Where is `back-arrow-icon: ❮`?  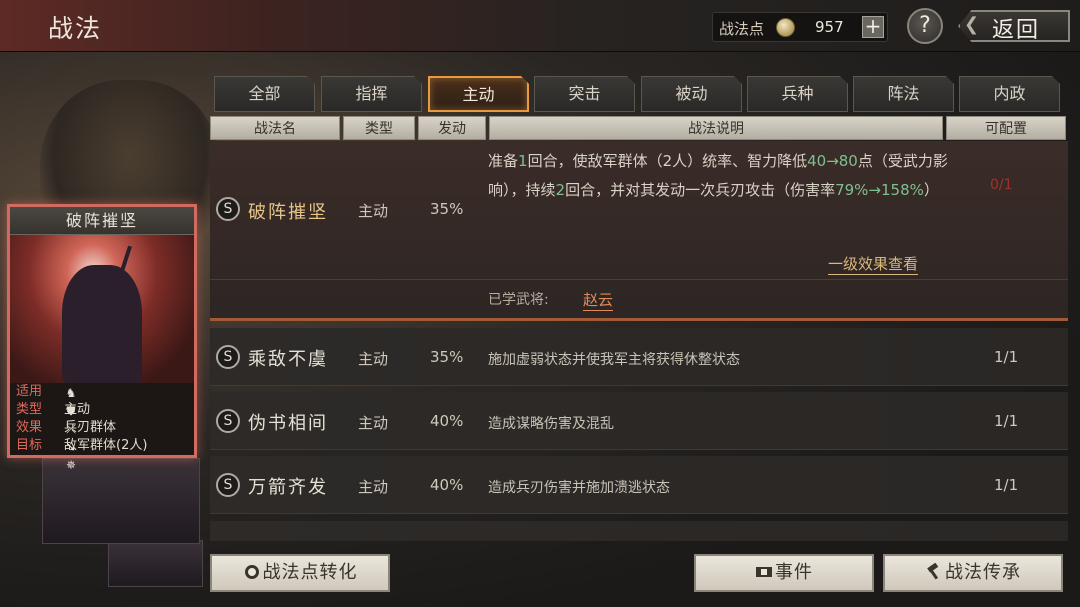 back-arrow-icon: ❮ is located at coordinates (972, 24).